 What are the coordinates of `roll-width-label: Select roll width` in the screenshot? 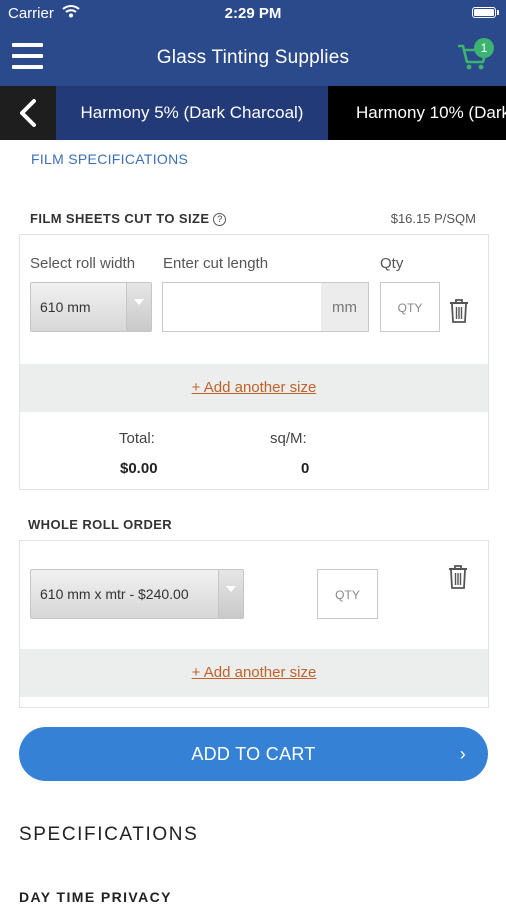 It's located at (83, 263).